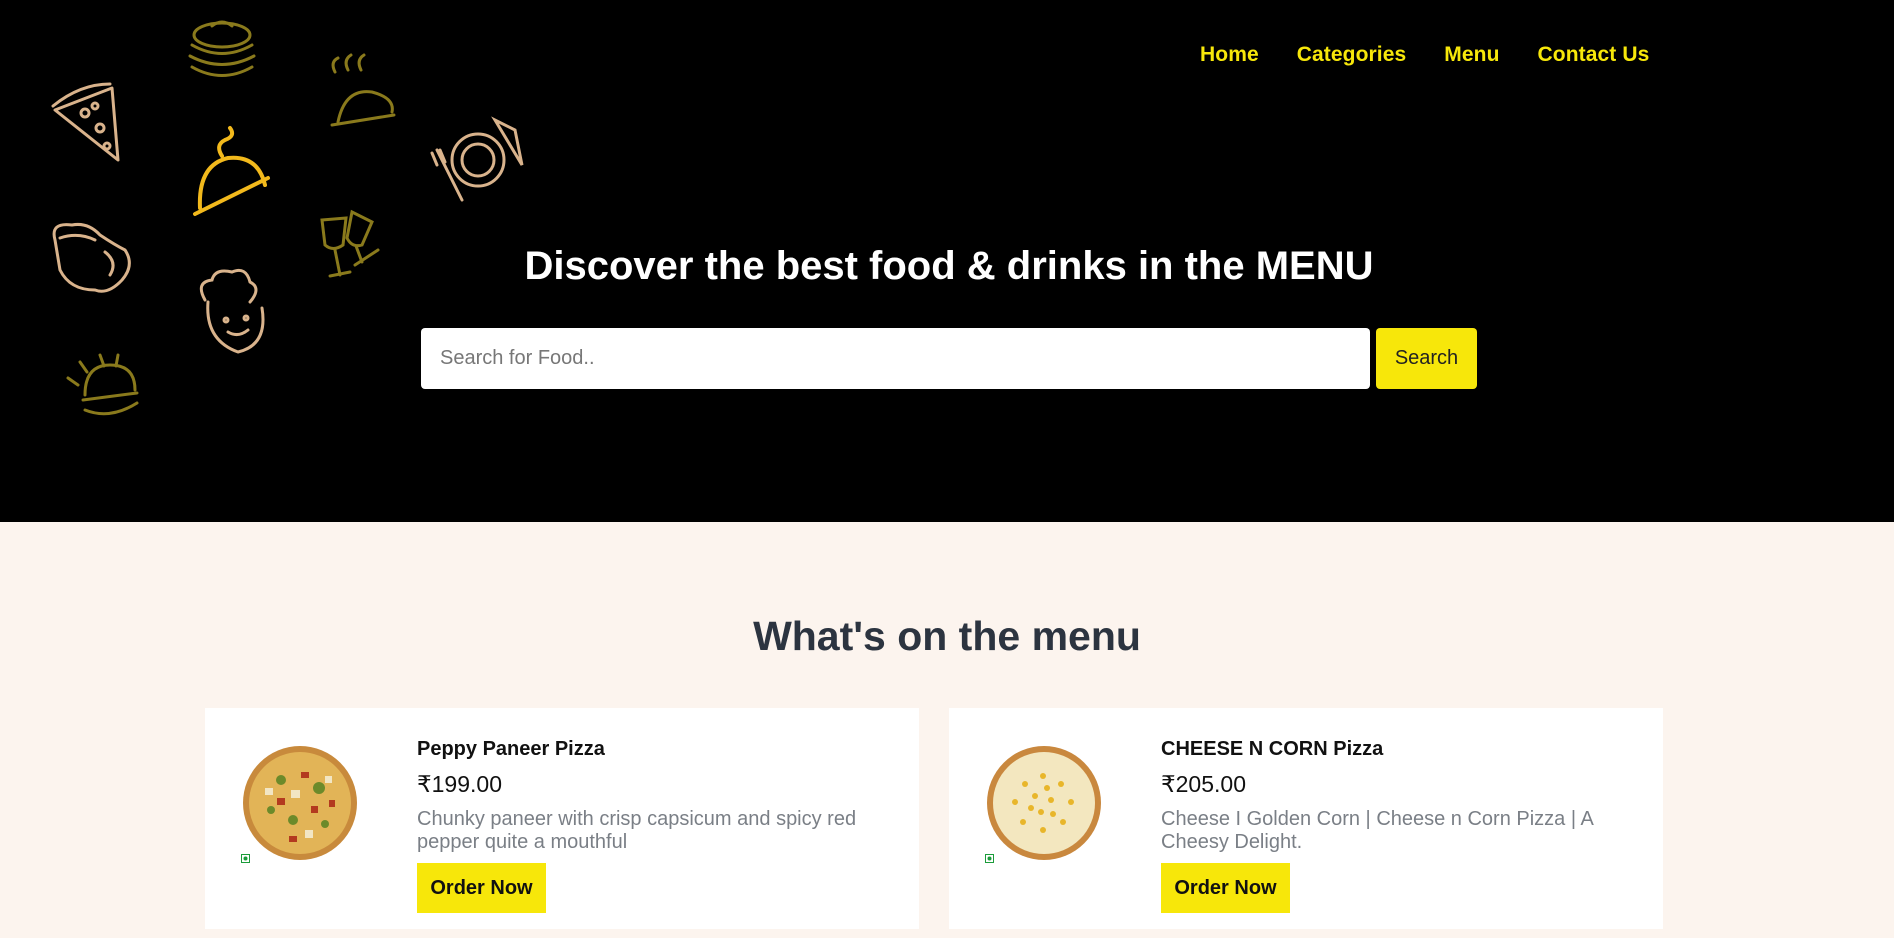 The height and width of the screenshot is (938, 1894). I want to click on plate-cutlery-icon, so click(477, 159).